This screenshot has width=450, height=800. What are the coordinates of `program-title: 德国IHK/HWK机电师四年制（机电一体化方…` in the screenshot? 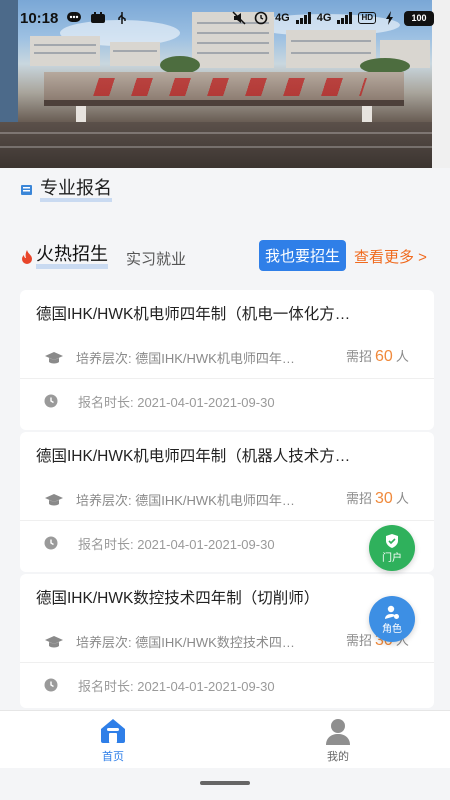 It's located at (193, 314).